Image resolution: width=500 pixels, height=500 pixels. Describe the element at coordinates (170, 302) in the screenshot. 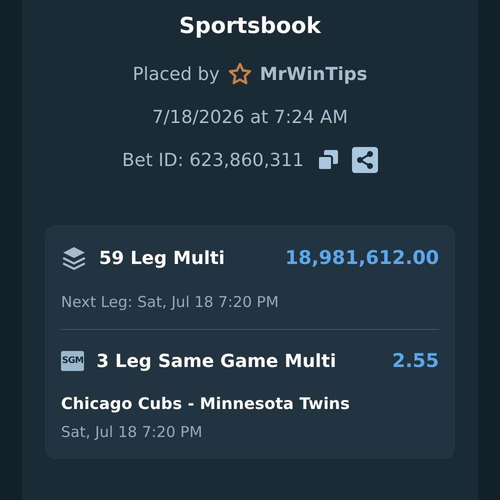

I see `bet-detail: Next Leg: Sat, Jul 18 7:20 PM` at that location.